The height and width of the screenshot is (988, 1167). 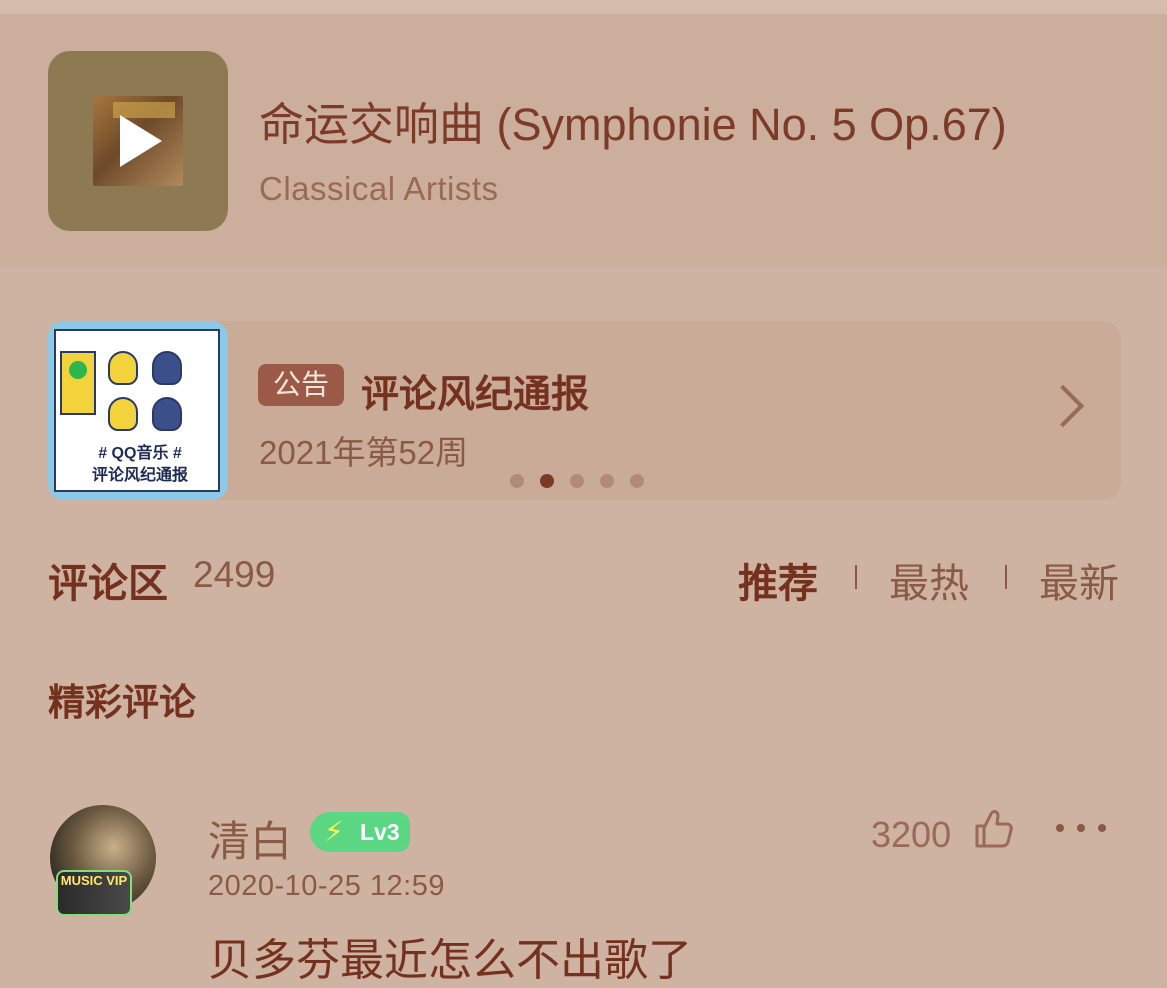 I want to click on status-bar-strip, so click(x=583, y=7).